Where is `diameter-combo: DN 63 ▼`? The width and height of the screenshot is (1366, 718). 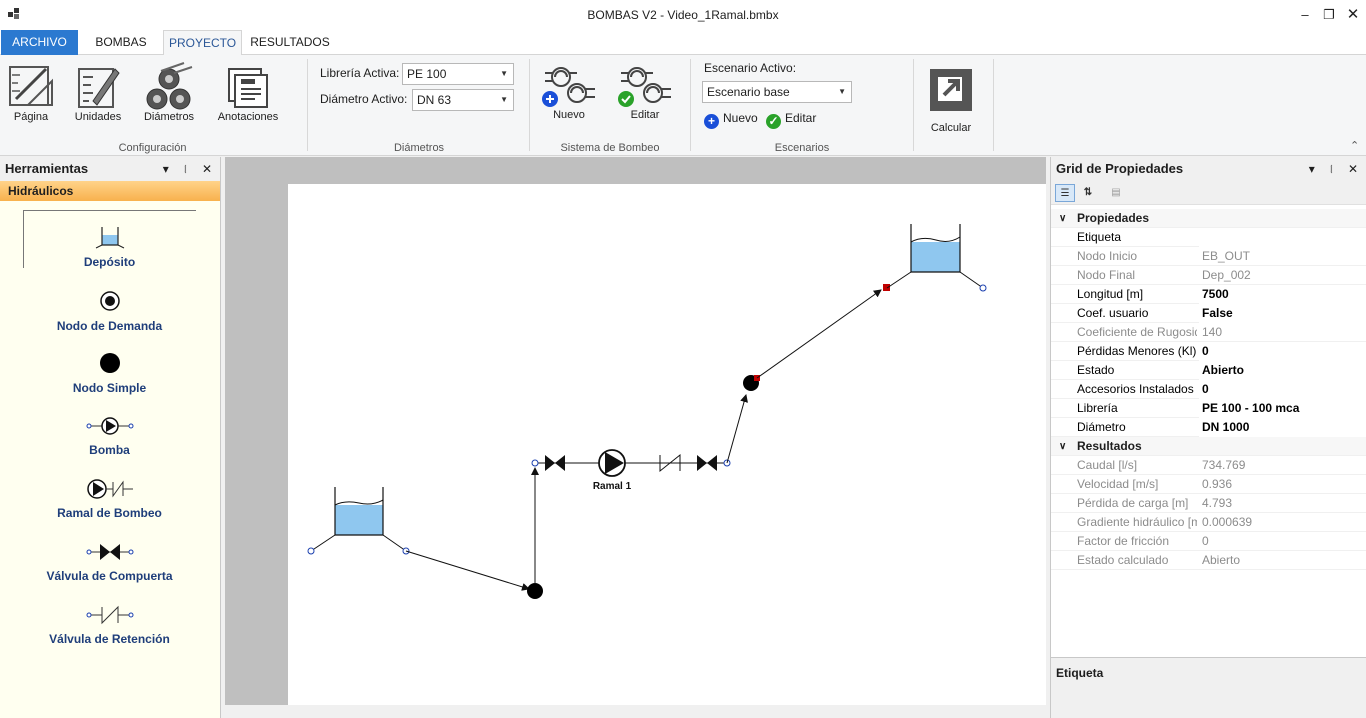 diameter-combo: DN 63 ▼ is located at coordinates (463, 100).